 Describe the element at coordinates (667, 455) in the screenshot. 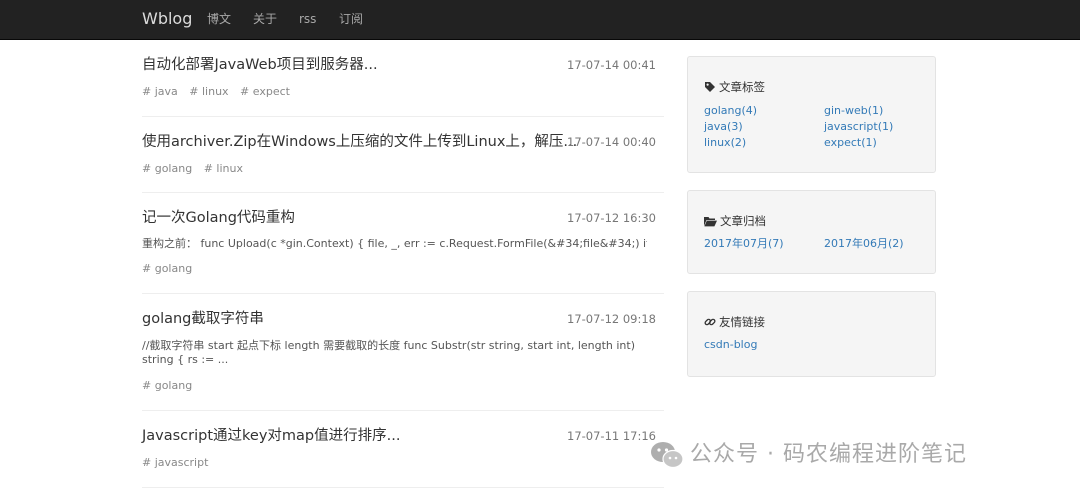

I see `wechat-icon` at that location.